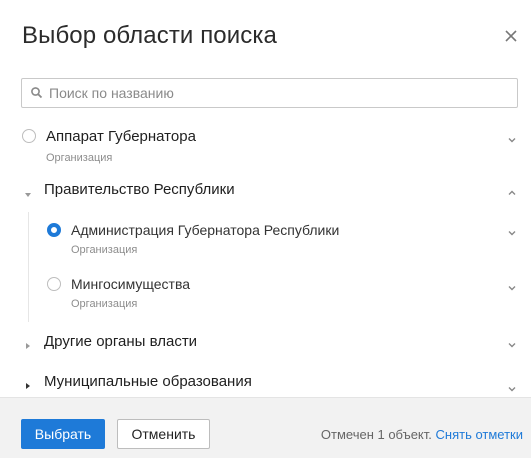 The height and width of the screenshot is (458, 531). What do you see at coordinates (121, 136) in the screenshot?
I see `tree-item-label: Аппарат Губернатора` at bounding box center [121, 136].